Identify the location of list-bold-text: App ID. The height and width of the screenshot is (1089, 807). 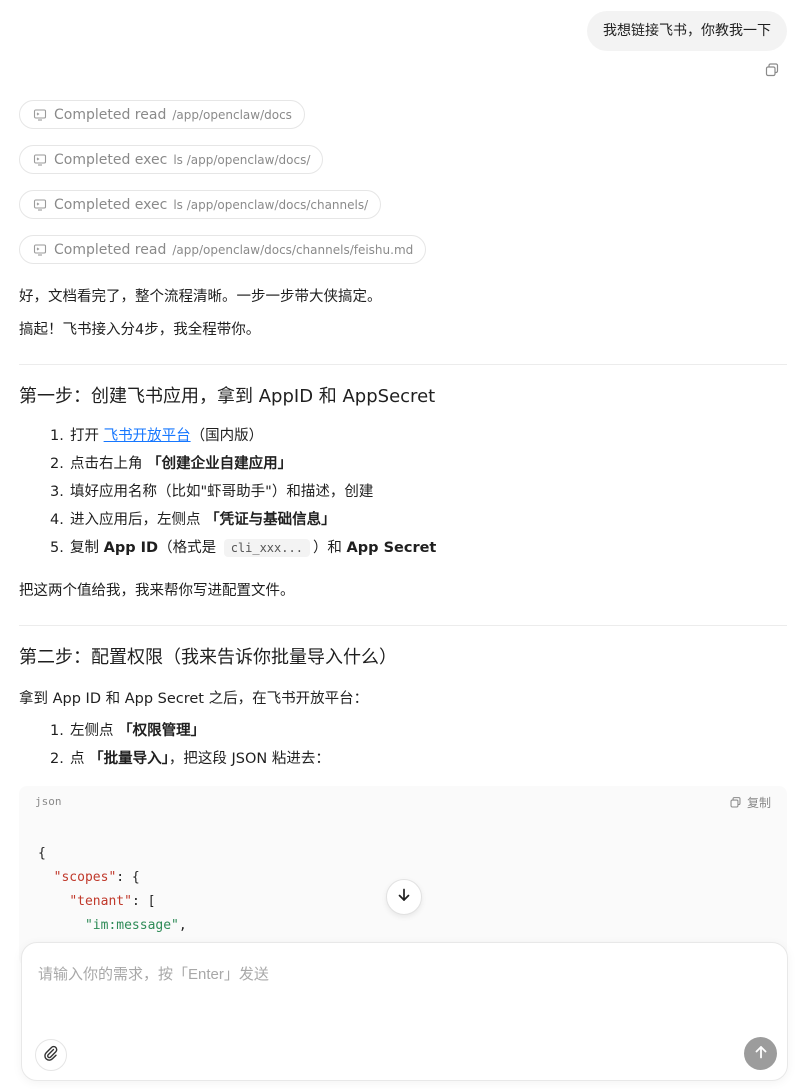
(131, 548).